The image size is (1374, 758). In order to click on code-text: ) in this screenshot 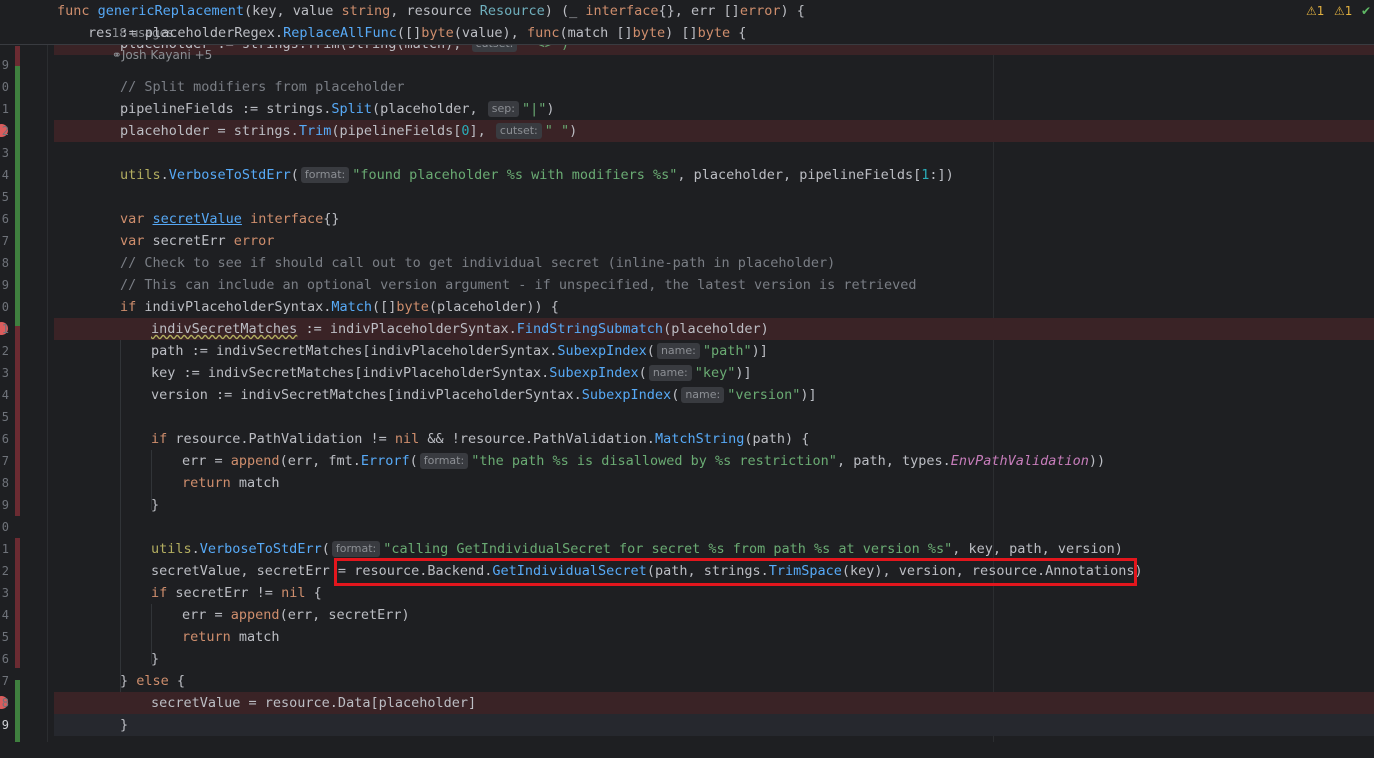, I will do `click(573, 131)`.